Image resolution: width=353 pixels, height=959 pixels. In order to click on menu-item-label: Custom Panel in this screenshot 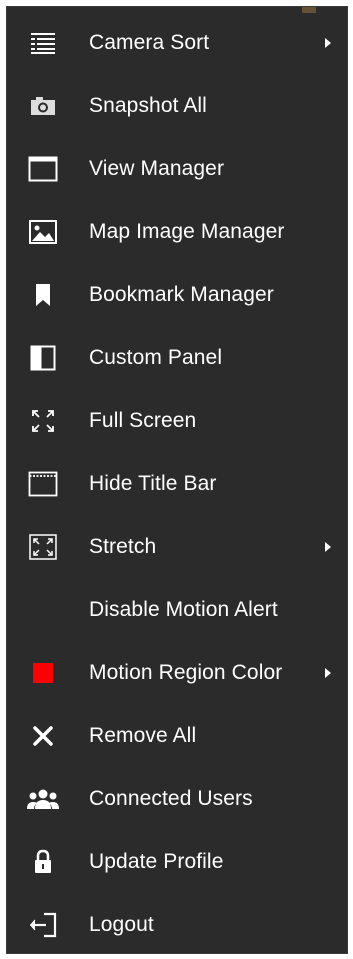, I will do `click(156, 357)`.